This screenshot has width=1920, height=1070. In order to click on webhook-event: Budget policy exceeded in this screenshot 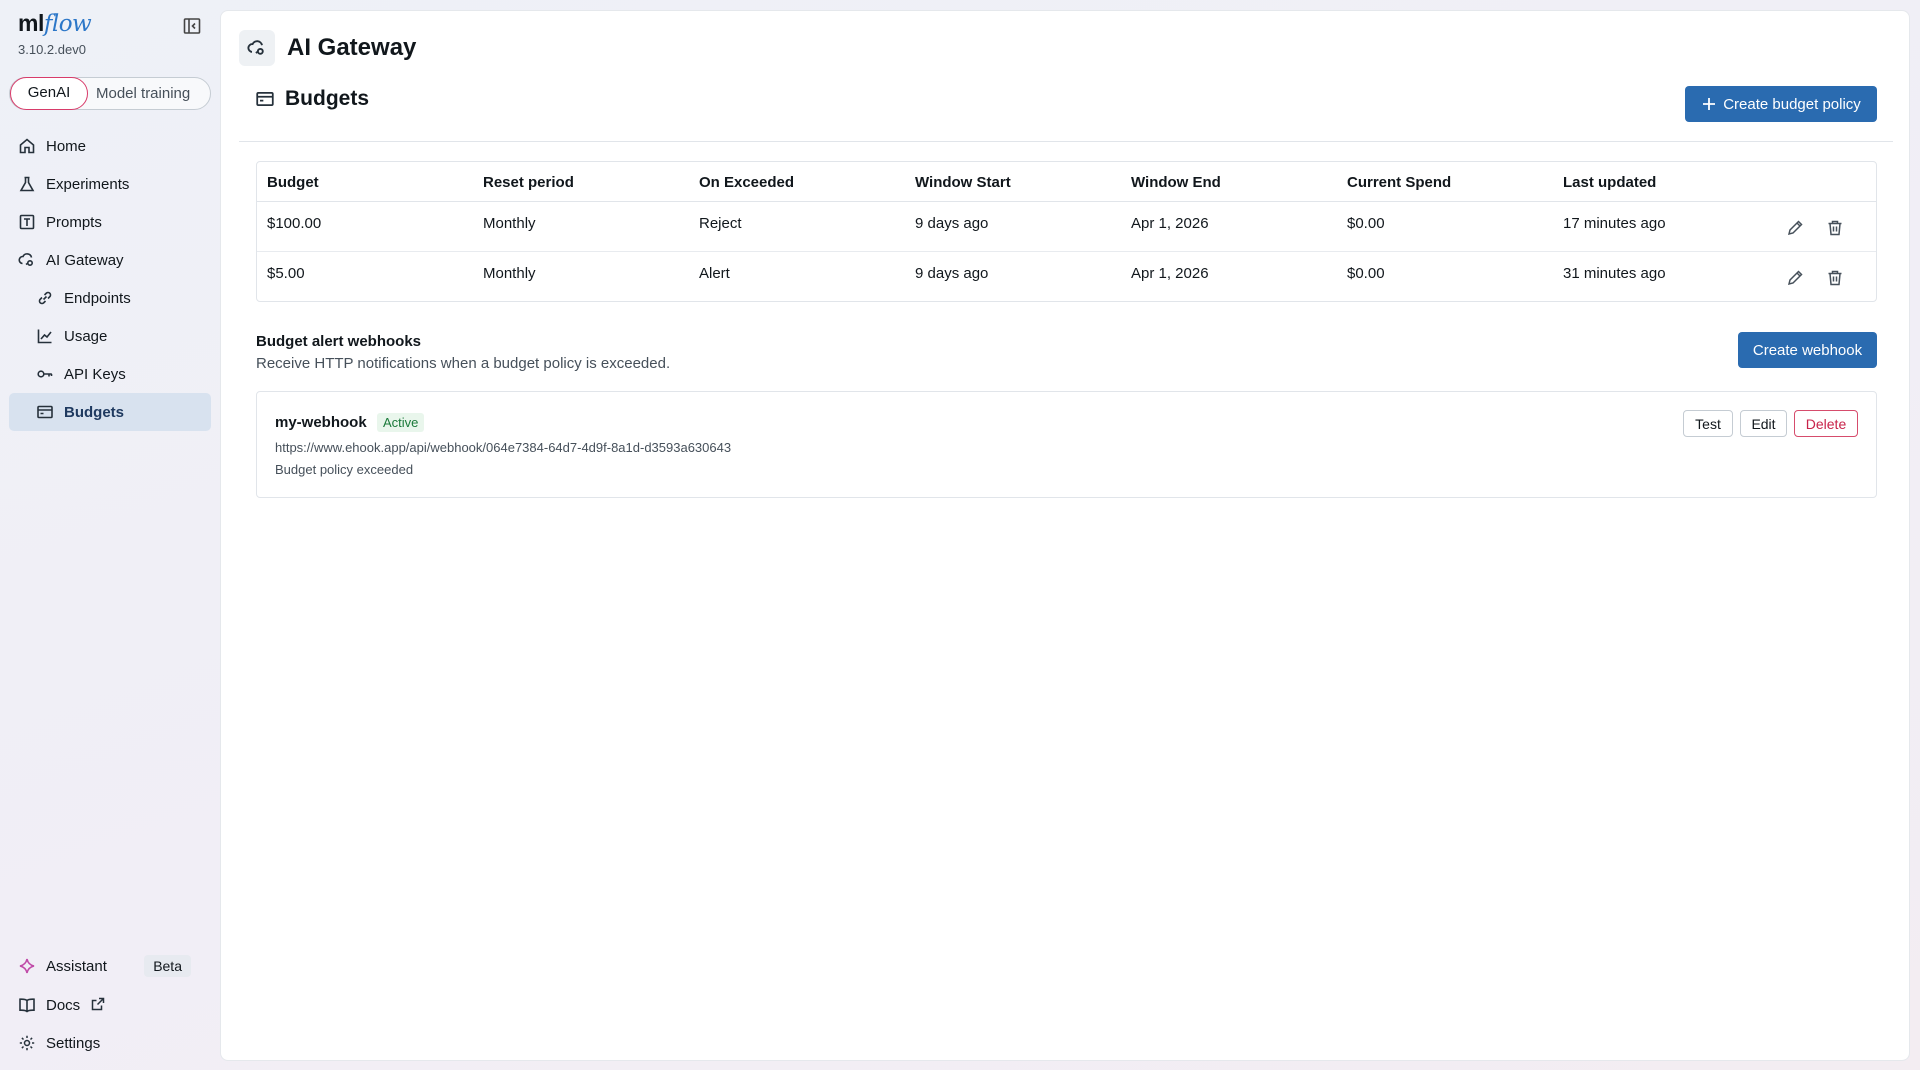, I will do `click(344, 469)`.